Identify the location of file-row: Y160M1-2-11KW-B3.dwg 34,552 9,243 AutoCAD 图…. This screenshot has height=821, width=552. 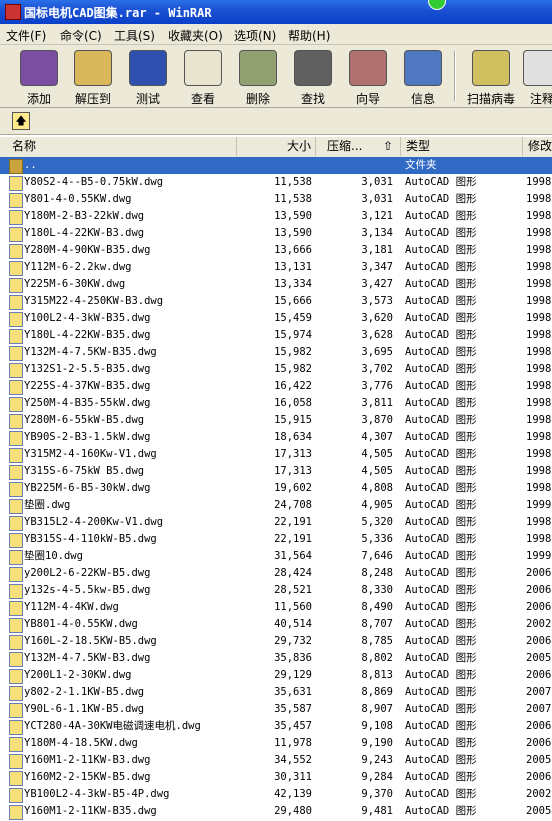
(276, 760).